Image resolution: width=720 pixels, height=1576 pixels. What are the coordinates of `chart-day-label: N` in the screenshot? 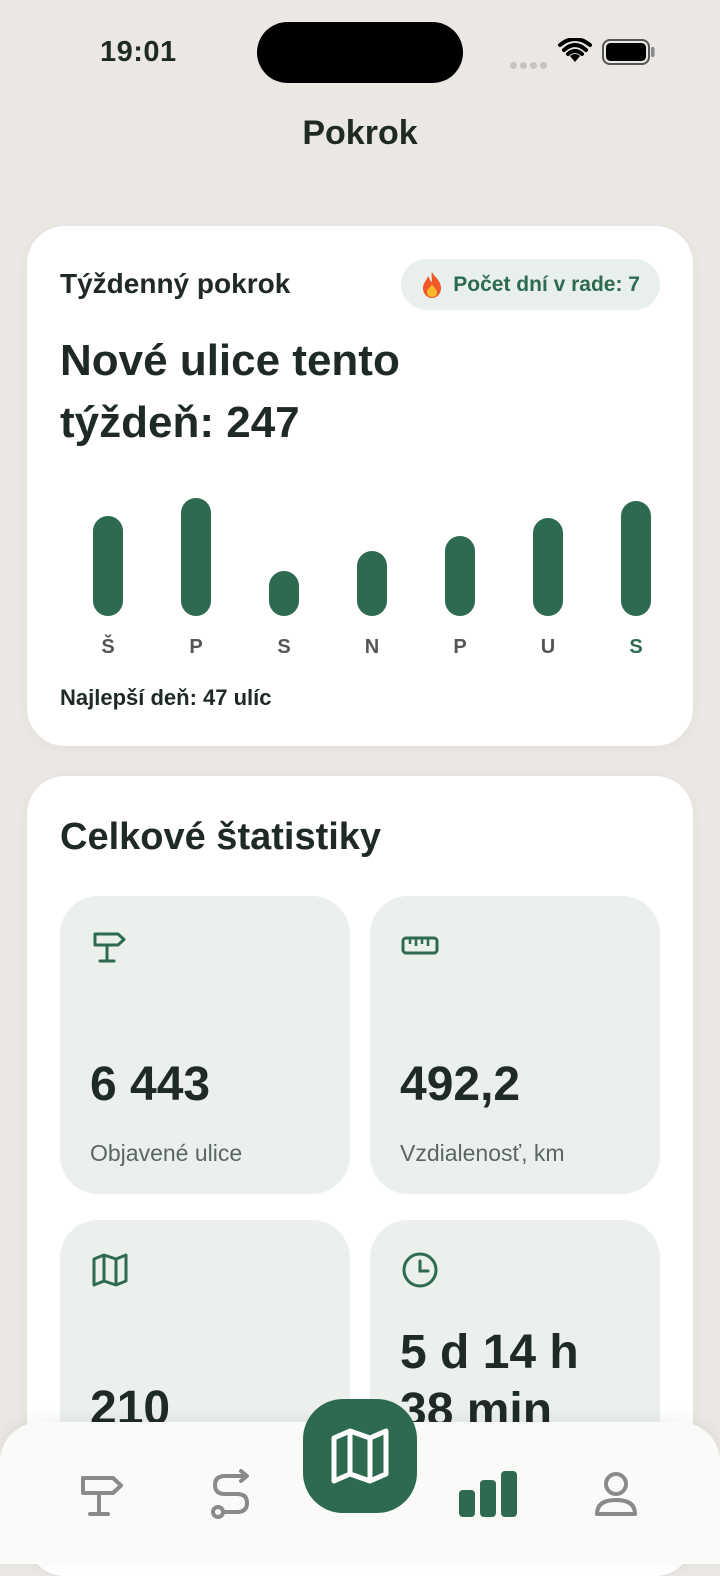 It's located at (372, 647).